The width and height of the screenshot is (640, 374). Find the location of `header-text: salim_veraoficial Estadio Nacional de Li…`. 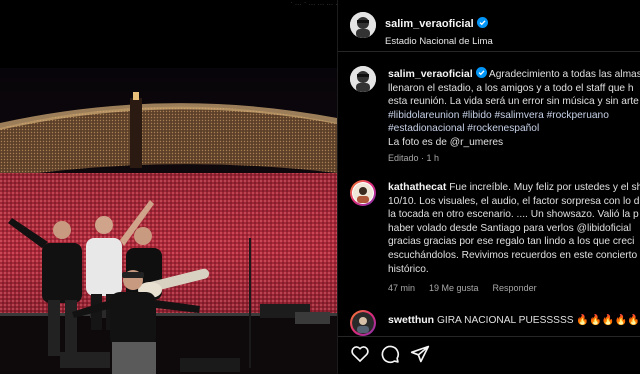

header-text: salim_veraoficial Estadio Nacional de Li… is located at coordinates (505, 30).